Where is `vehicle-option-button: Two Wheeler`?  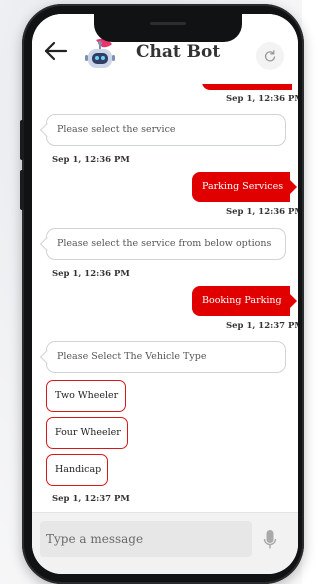
vehicle-option-button: Two Wheeler is located at coordinates (86, 396).